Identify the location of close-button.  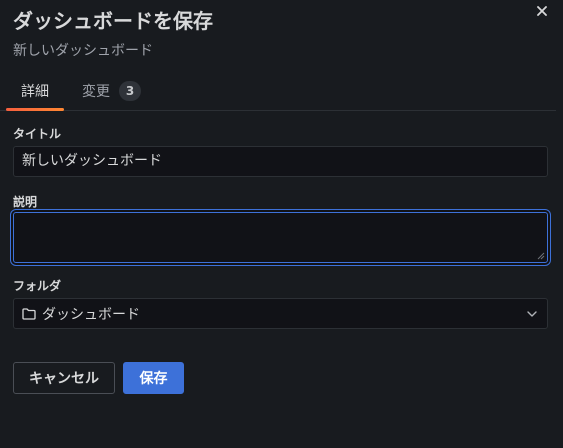
(542, 11).